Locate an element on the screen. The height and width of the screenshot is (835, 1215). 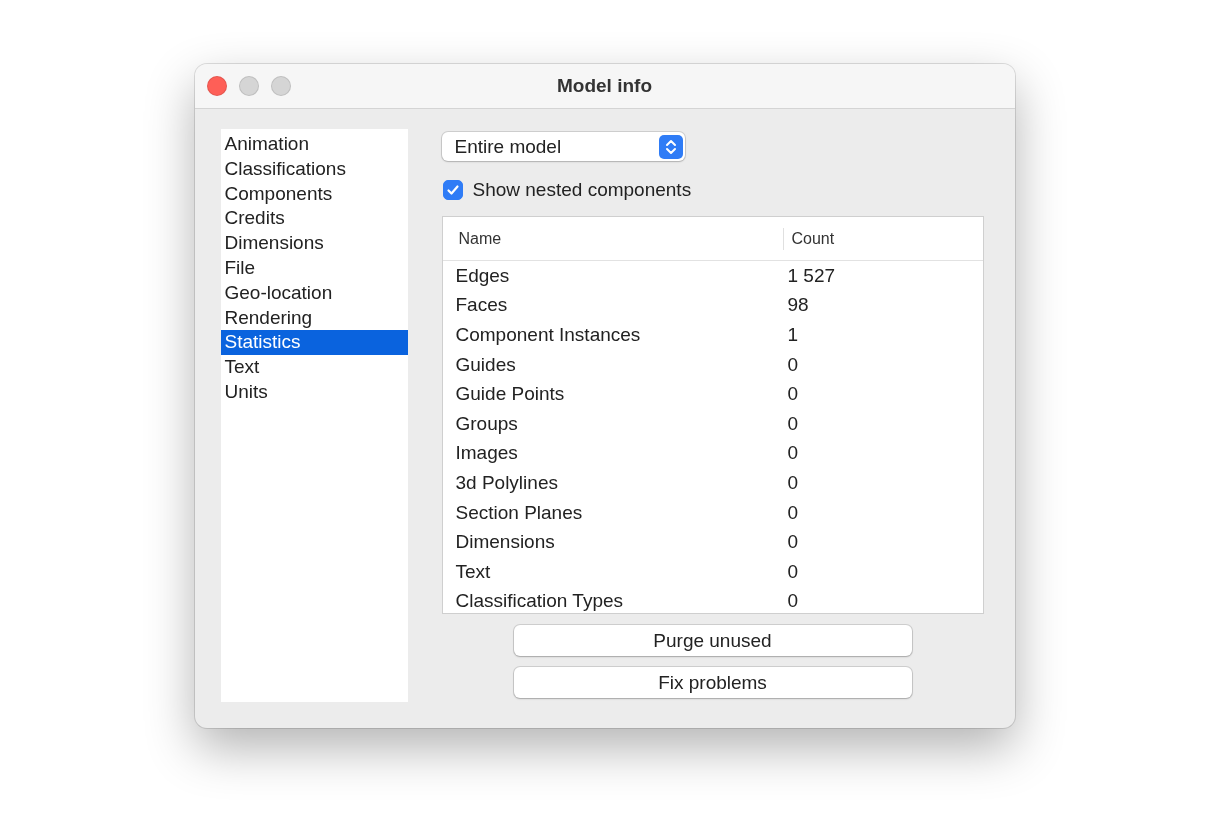
table-cell-text: Dimensions is located at coordinates (505, 542).